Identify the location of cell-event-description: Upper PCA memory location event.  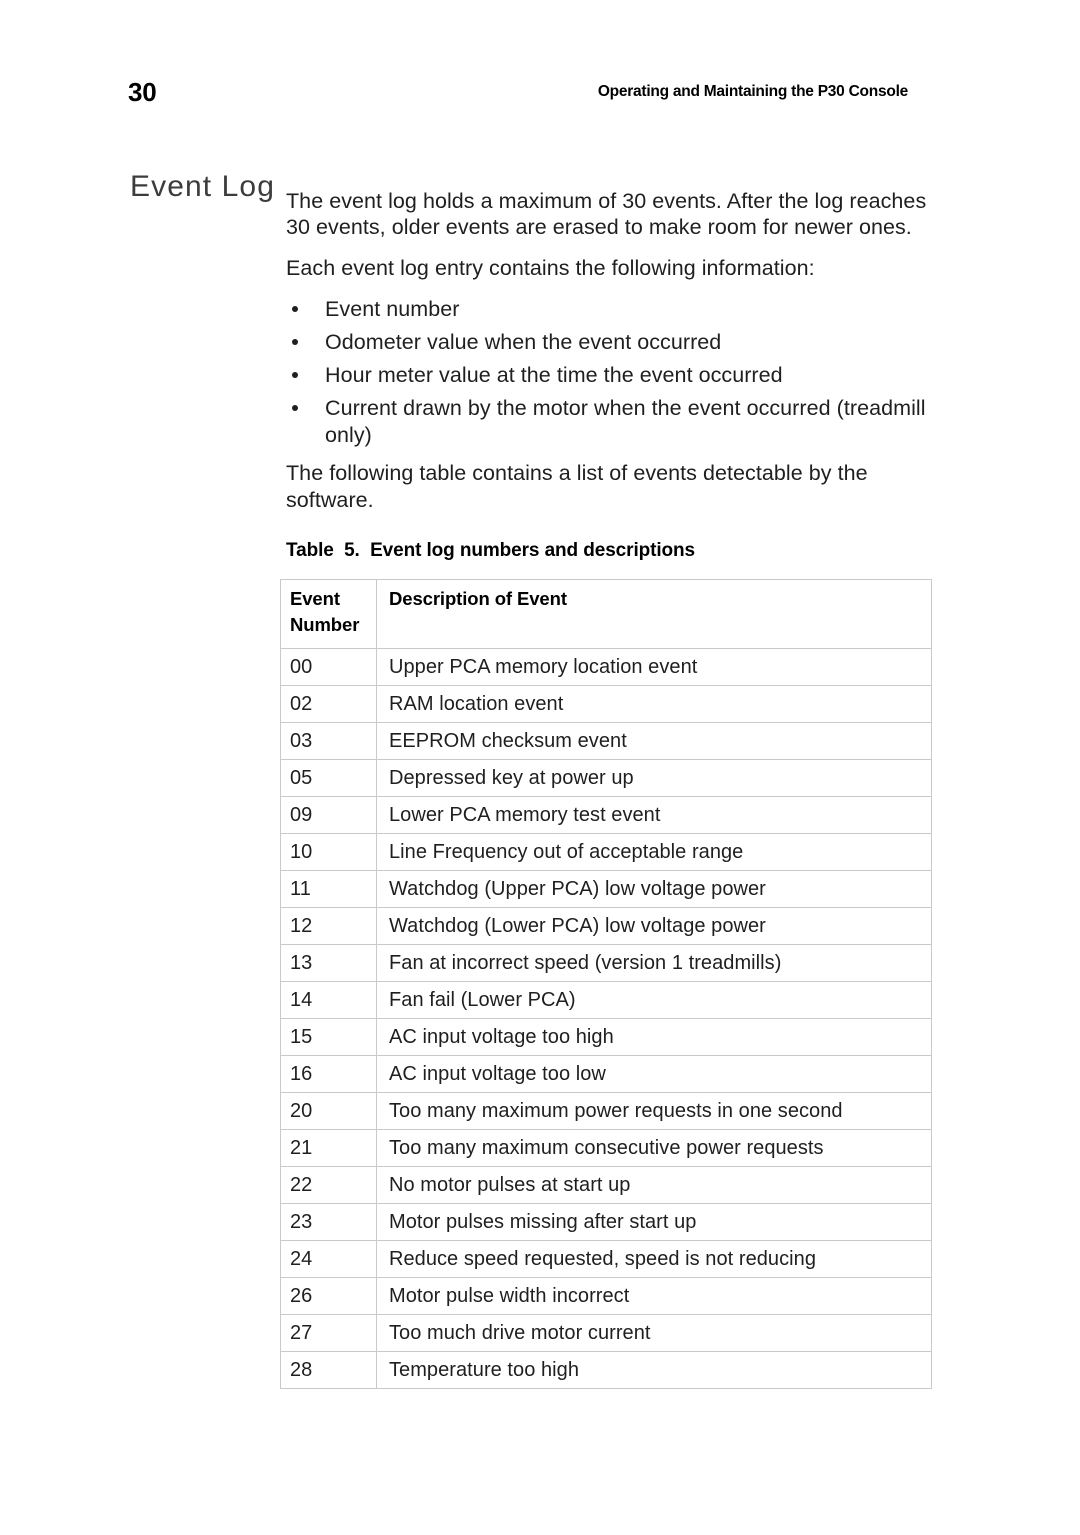
(654, 667).